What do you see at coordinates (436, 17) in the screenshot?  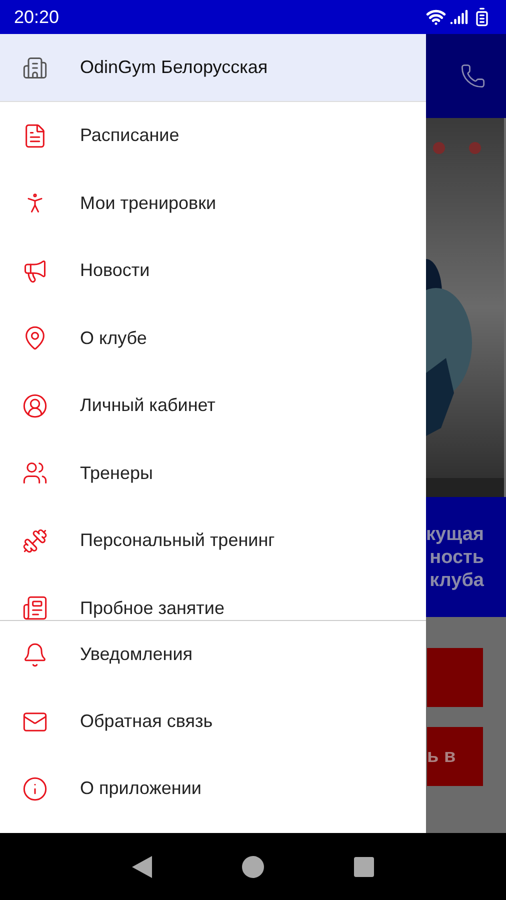 I see `wifi-icon` at bounding box center [436, 17].